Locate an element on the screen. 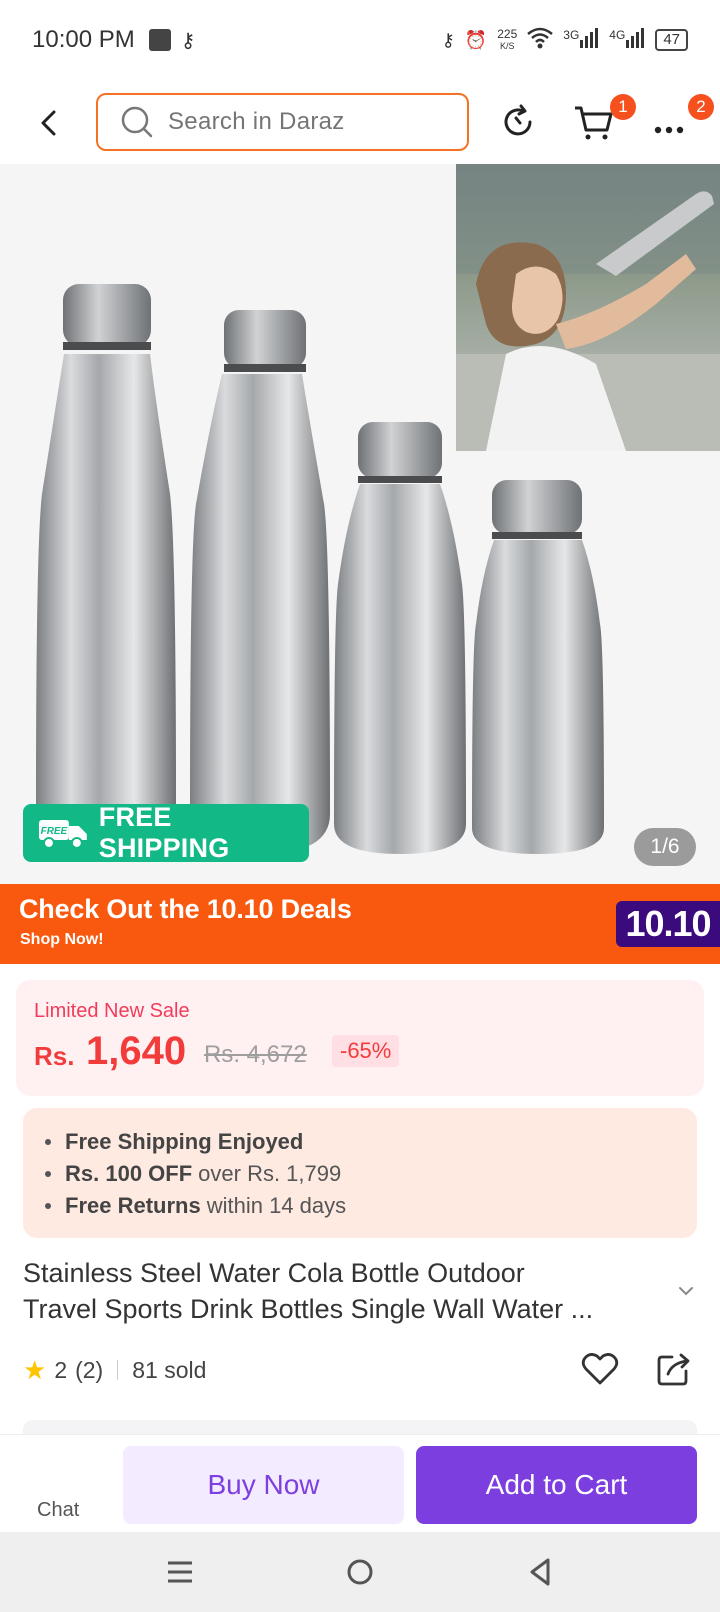  home-circle-icon is located at coordinates (360, 1572).